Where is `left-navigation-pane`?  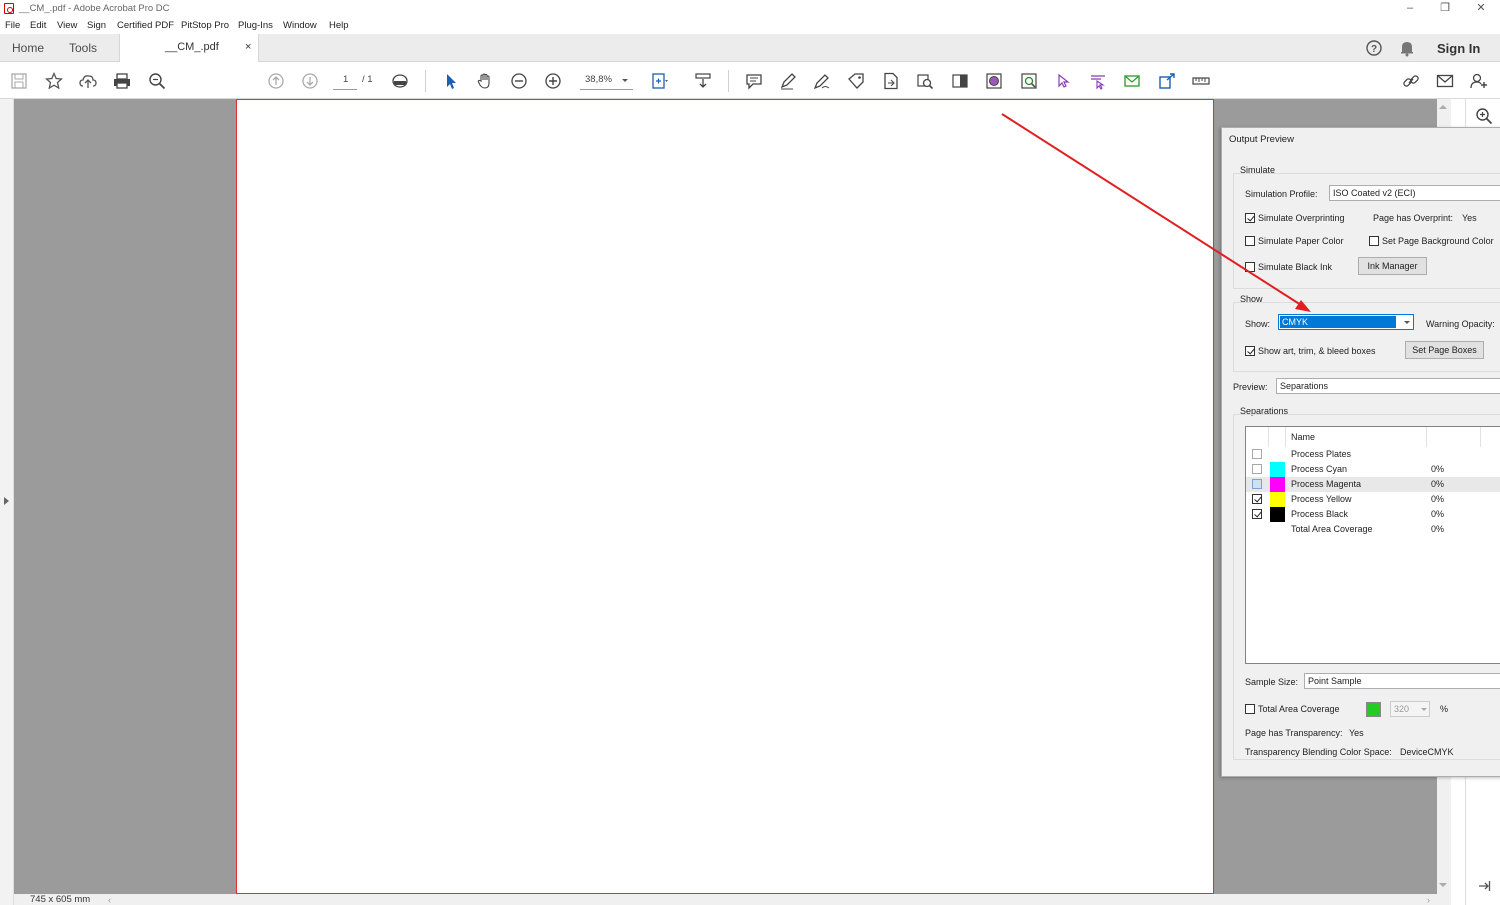 left-navigation-pane is located at coordinates (7, 502).